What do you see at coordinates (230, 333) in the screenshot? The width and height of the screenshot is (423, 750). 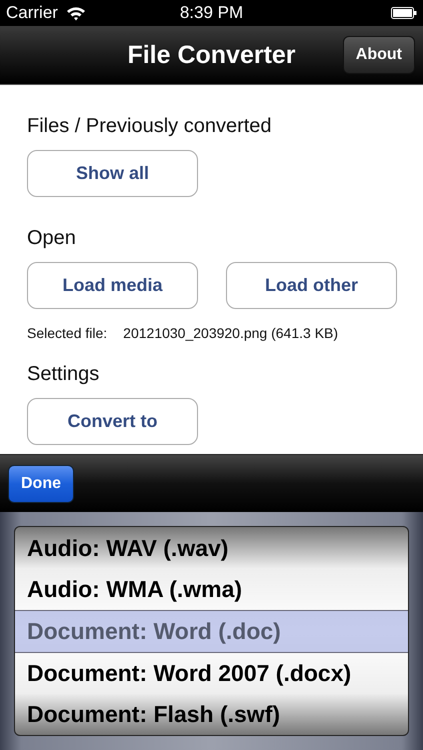 I see `selected-file-name: 20121030_203920.png (641.3 KB)` at bounding box center [230, 333].